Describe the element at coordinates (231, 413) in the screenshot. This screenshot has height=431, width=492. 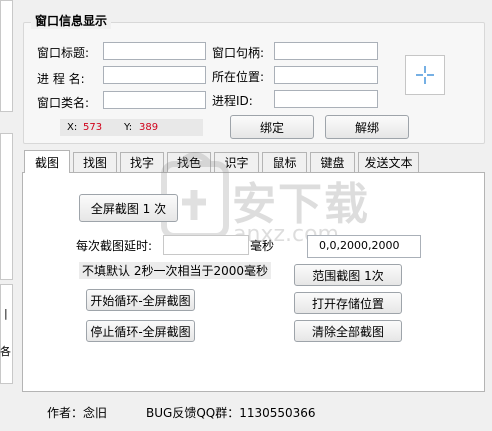
I see `bug-feedback-label: BUG反馈QQ群：1130550366` at that location.